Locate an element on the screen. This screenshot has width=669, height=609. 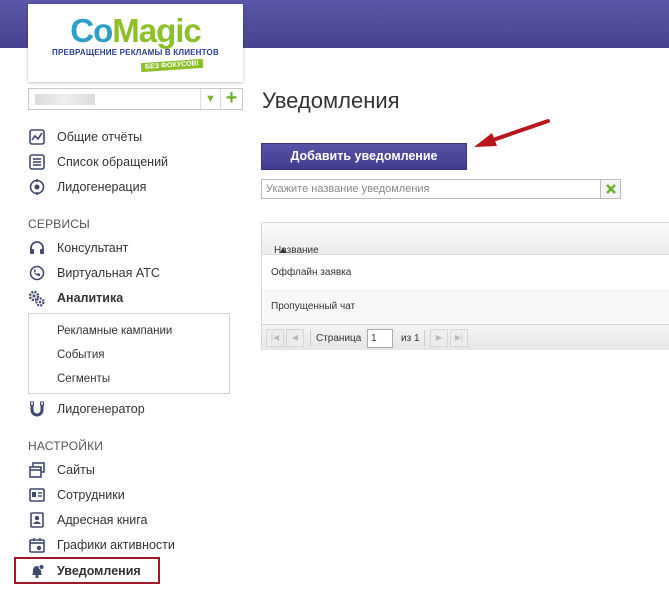
logo-text: CoMagic is located at coordinates (136, 30).